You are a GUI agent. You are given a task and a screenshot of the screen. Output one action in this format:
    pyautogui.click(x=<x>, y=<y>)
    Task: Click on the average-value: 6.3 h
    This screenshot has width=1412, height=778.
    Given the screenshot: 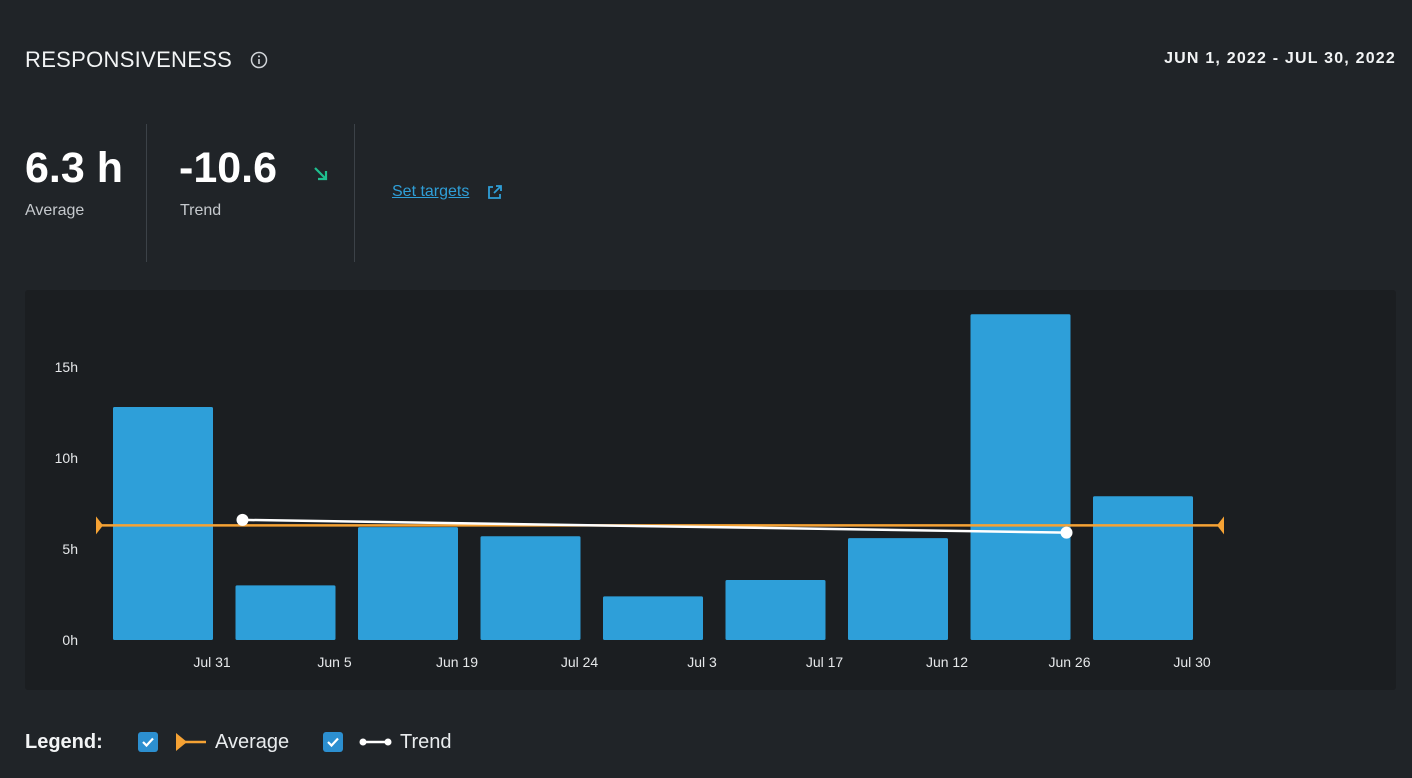 What is the action you would take?
    pyautogui.click(x=74, y=168)
    